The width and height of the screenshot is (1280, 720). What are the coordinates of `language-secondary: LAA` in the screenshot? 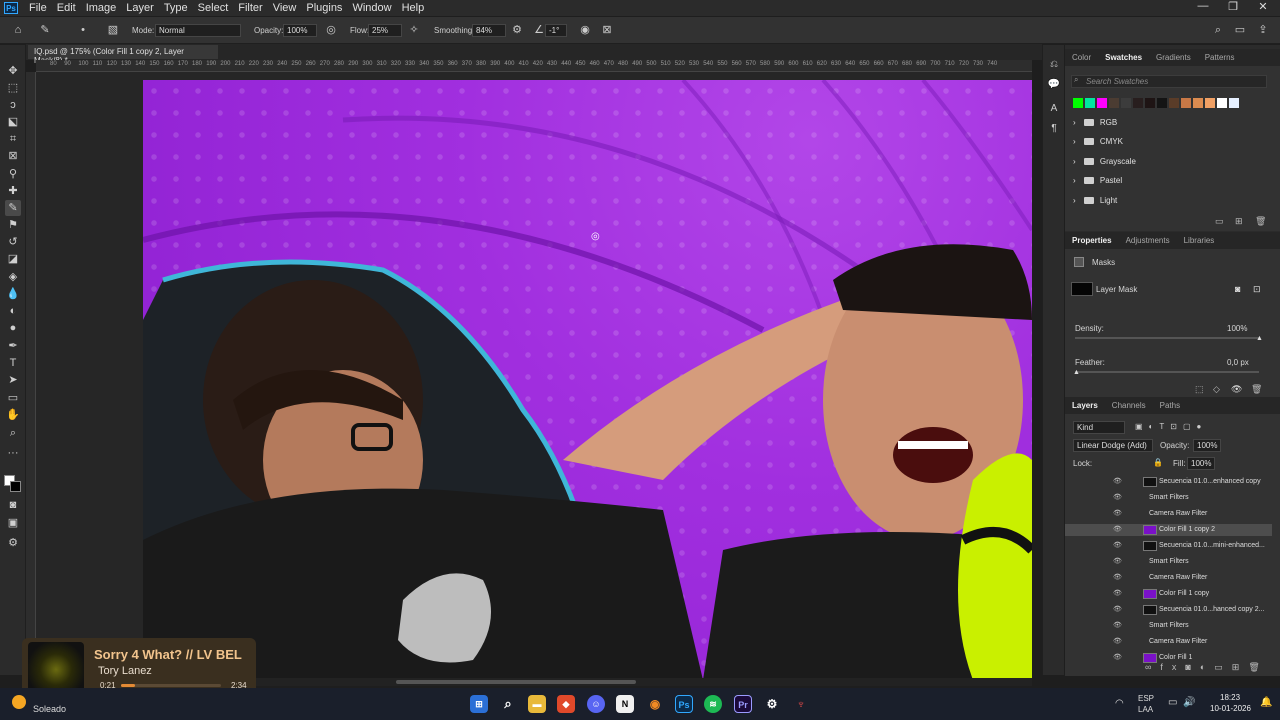 It's located at (1145, 709).